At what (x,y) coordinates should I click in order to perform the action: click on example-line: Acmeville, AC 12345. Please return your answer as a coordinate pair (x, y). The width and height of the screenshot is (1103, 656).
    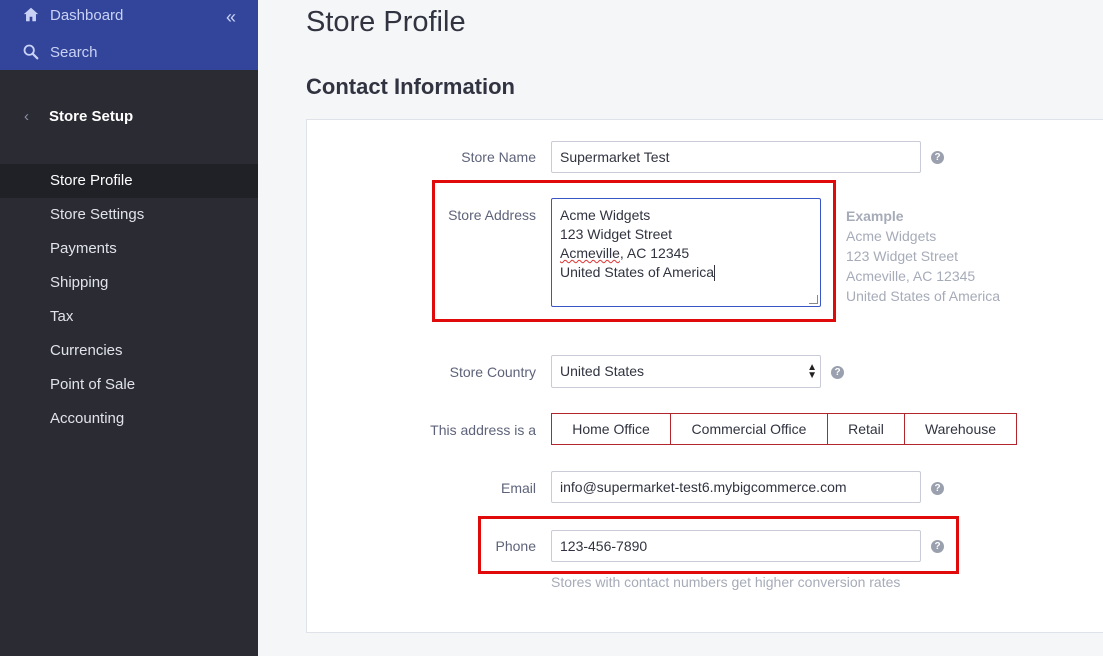
    Looking at the image, I should click on (911, 276).